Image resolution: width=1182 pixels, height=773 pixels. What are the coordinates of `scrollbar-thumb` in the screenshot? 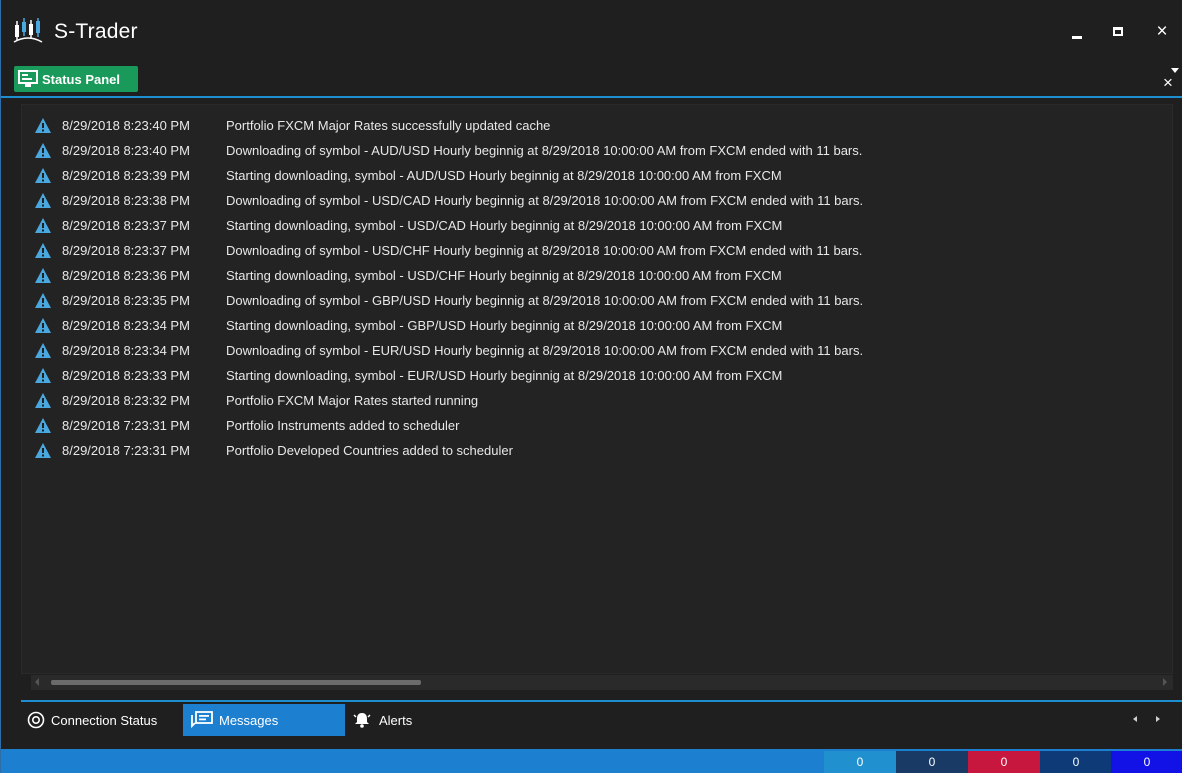 It's located at (236, 682).